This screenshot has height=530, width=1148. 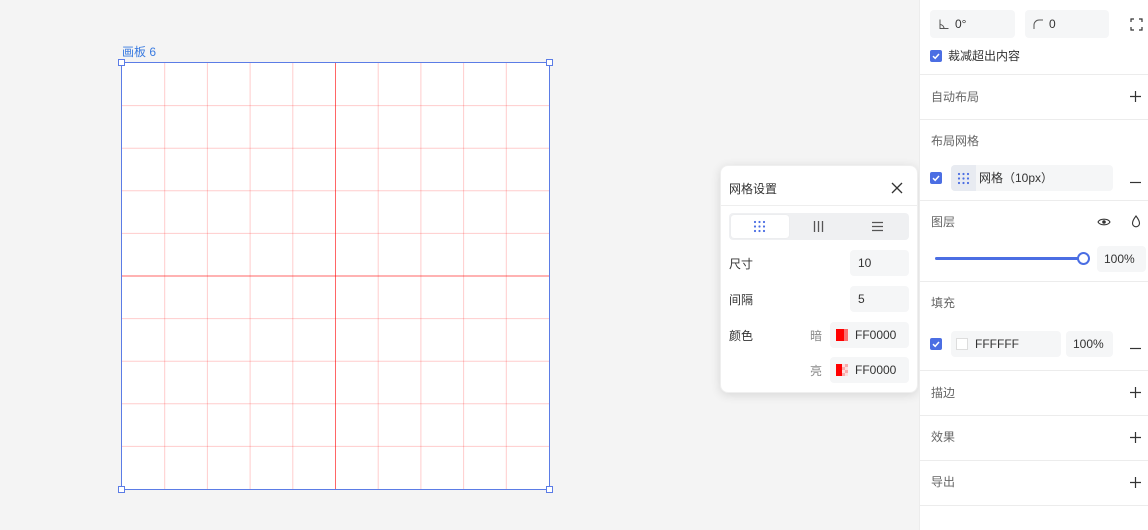 What do you see at coordinates (943, 222) in the screenshot?
I see `layer-title: 图层` at bounding box center [943, 222].